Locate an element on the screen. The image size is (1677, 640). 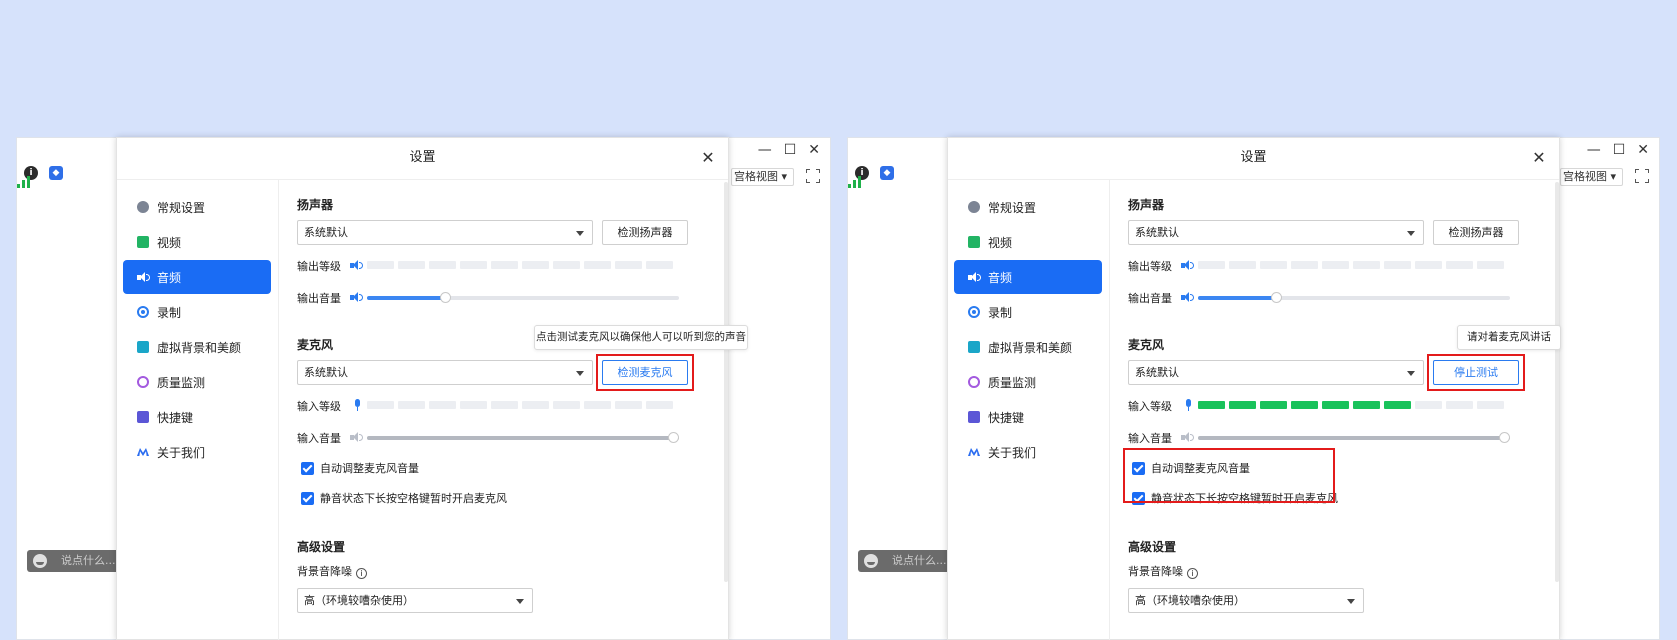
auto-adjust-label: 自动调整麦克风音量 is located at coordinates (369, 468).